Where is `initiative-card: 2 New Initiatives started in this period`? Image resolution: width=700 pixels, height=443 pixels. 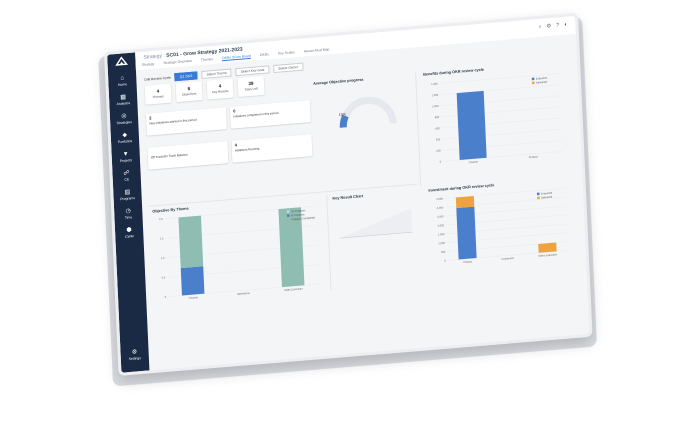 initiative-card: 2 New Initiatives started in this period is located at coordinates (186, 121).